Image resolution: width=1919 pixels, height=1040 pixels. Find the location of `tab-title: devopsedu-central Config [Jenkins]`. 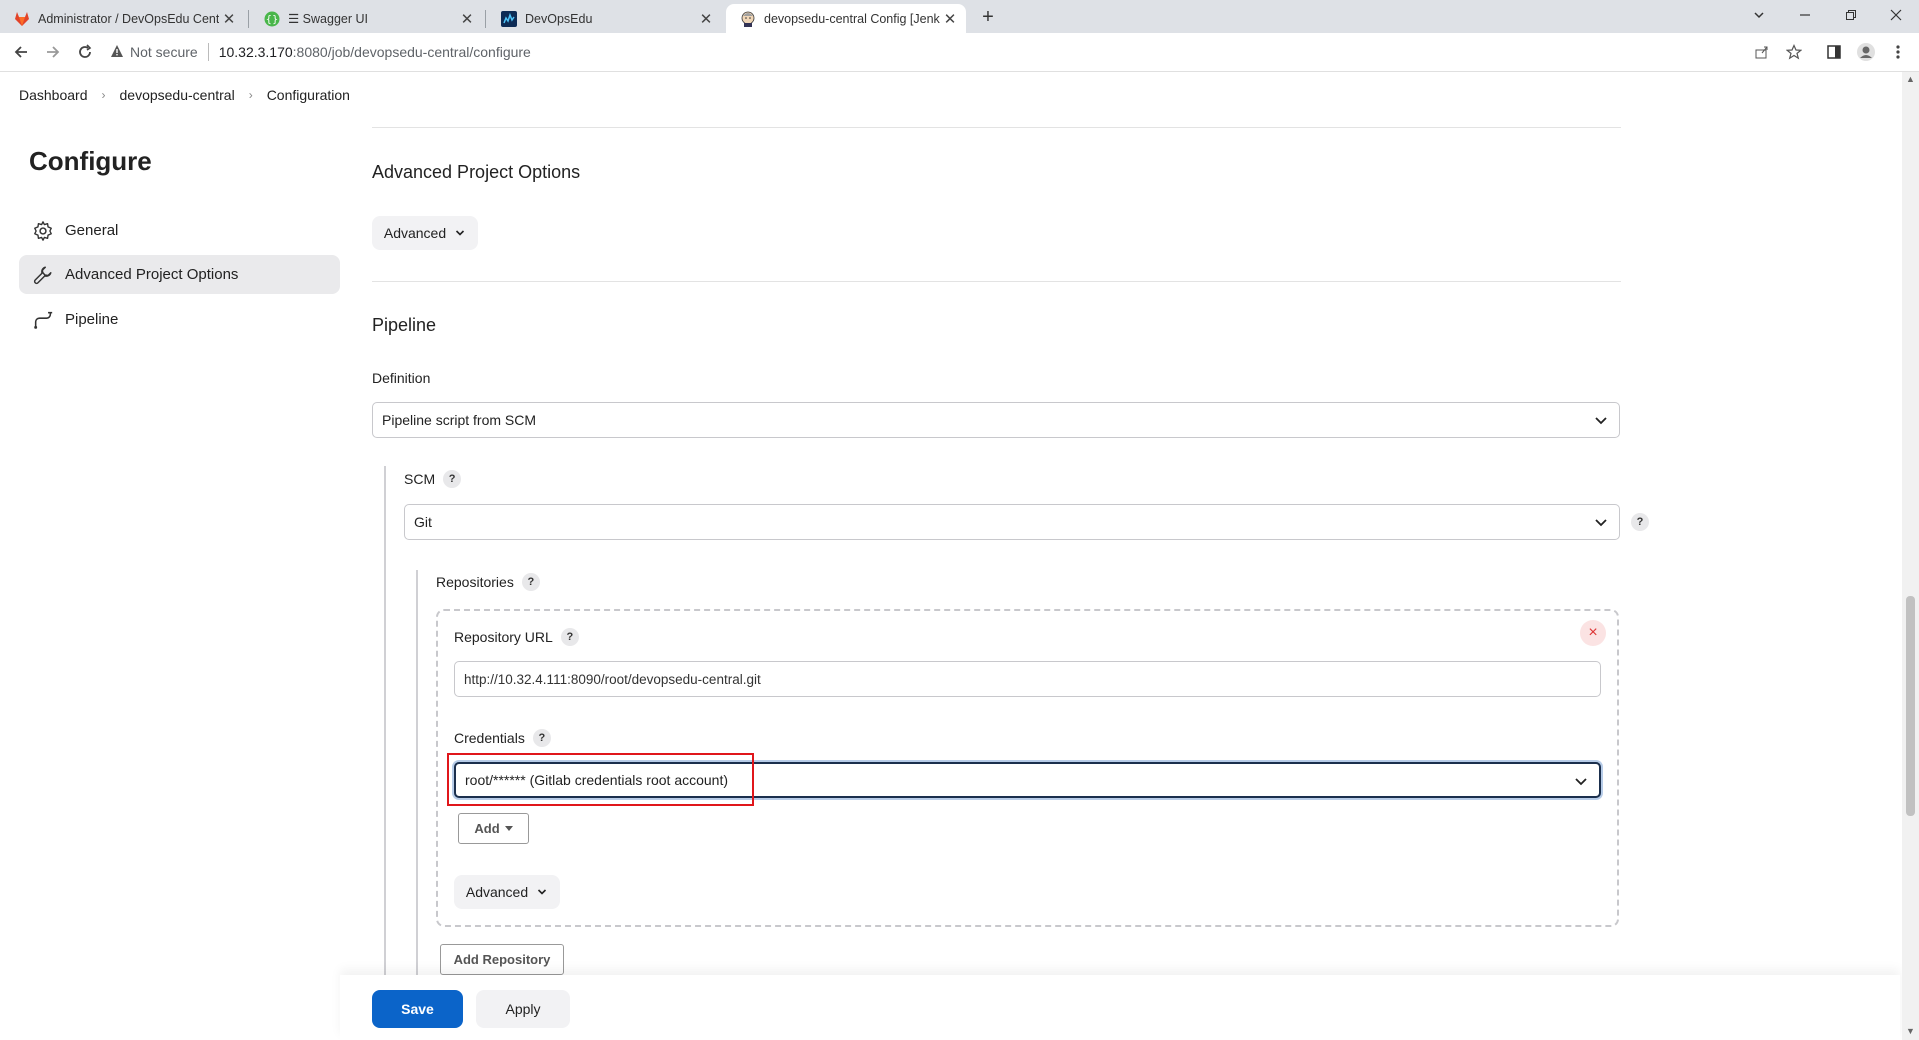

tab-title: devopsedu-central Config [Jenkins] is located at coordinates (852, 18).